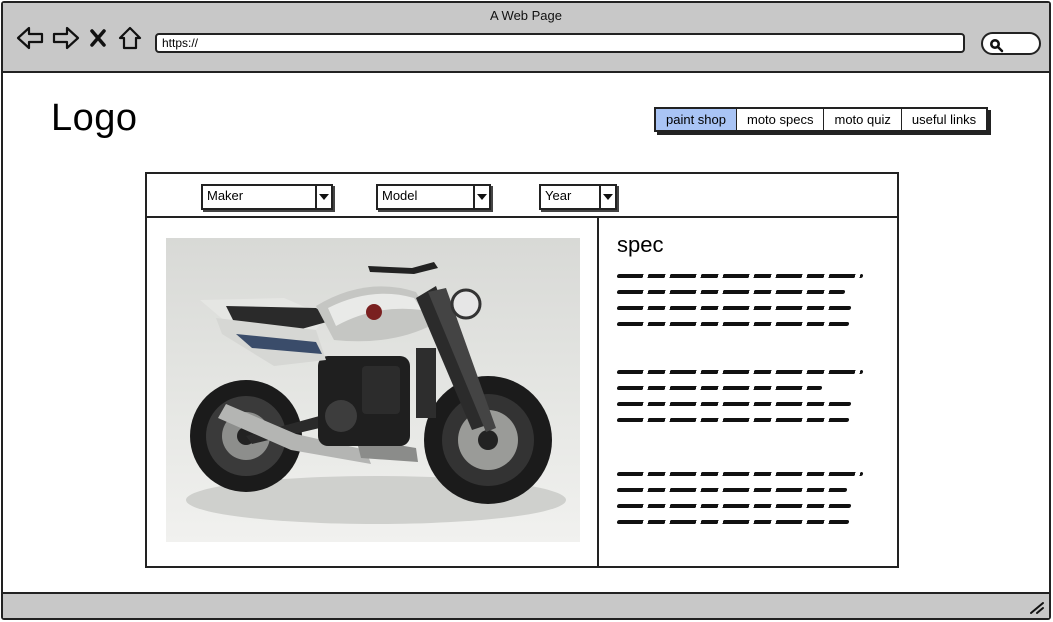 This screenshot has height=622, width=1053. What do you see at coordinates (400, 195) in the screenshot?
I see `model-select-value: Model` at bounding box center [400, 195].